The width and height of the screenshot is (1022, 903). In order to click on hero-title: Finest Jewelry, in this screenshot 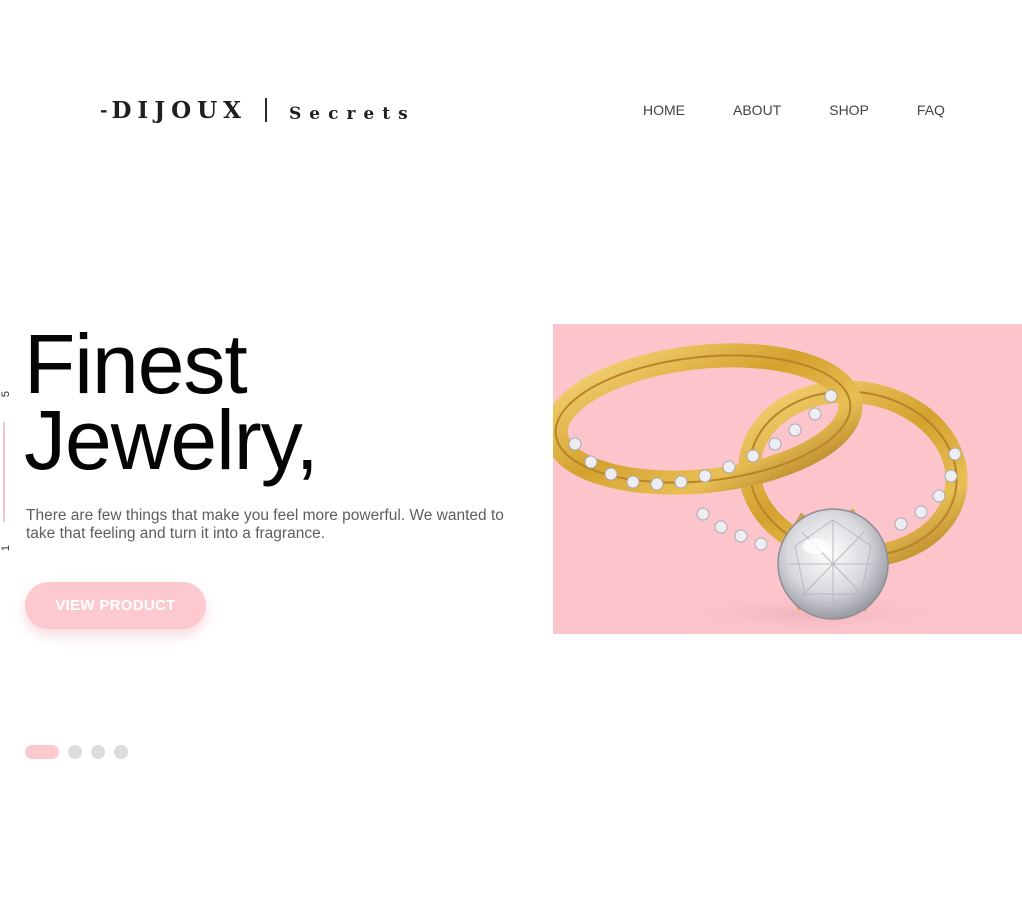, I will do `click(171, 402)`.